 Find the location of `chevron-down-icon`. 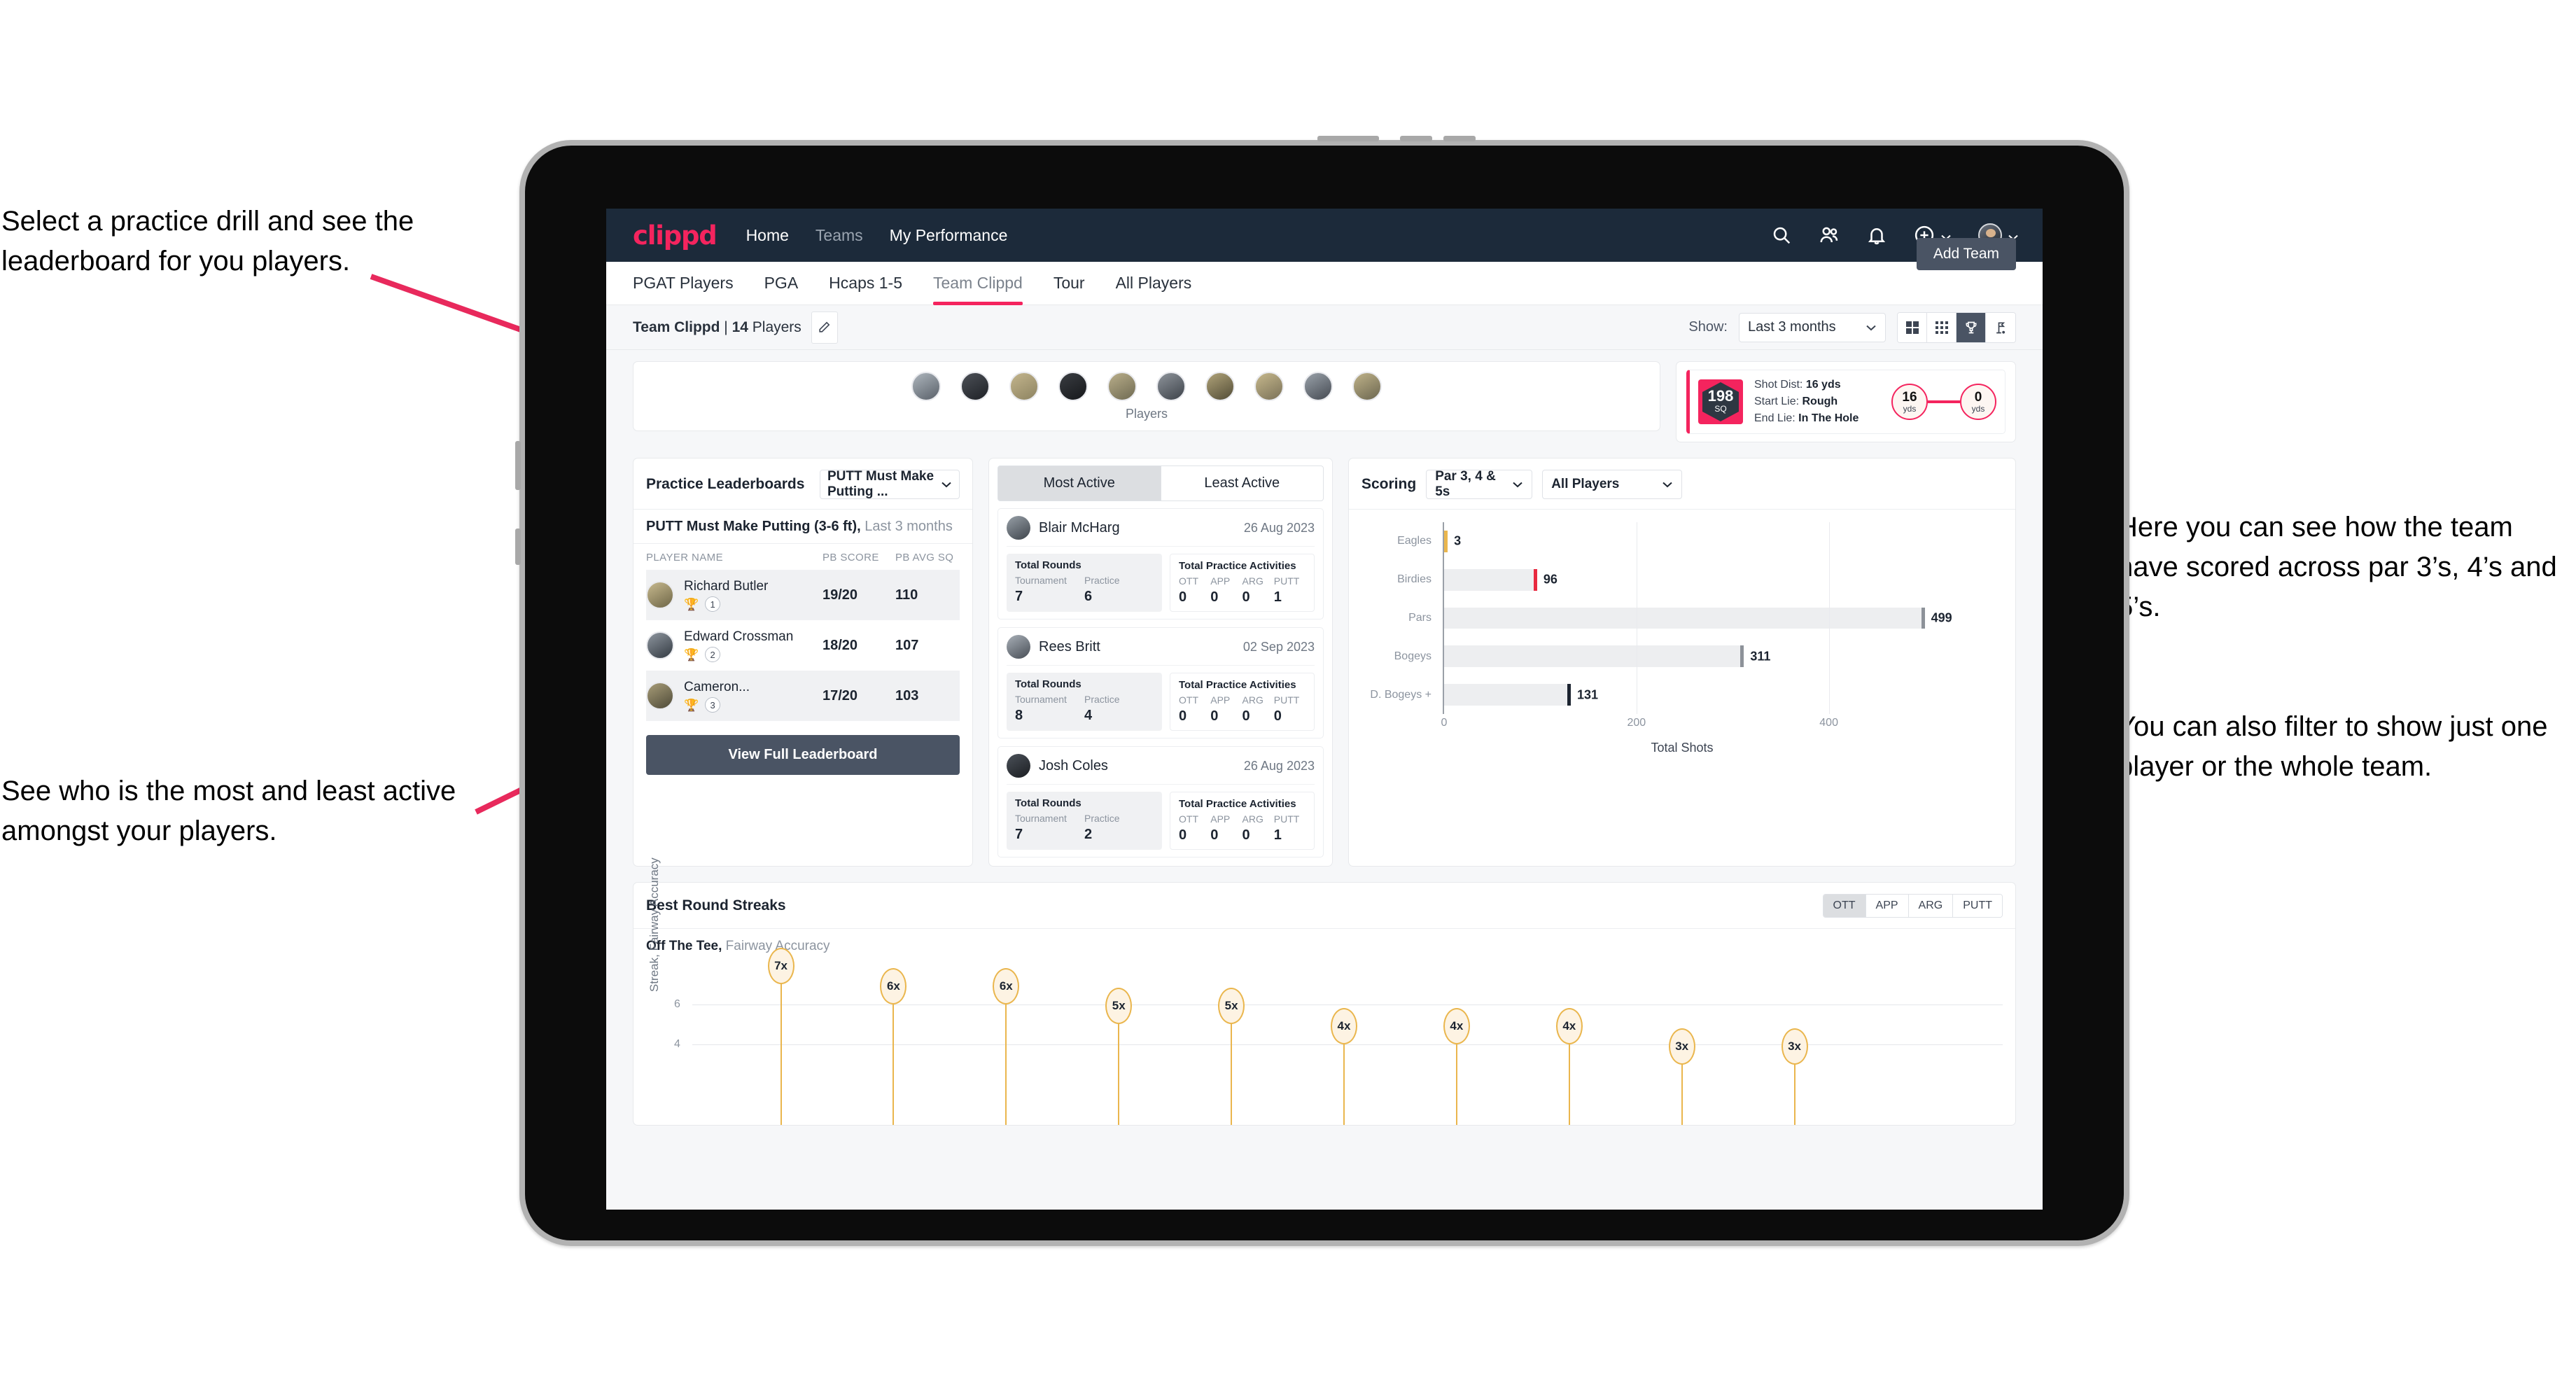

chevron-down-icon is located at coordinates (1667, 484).